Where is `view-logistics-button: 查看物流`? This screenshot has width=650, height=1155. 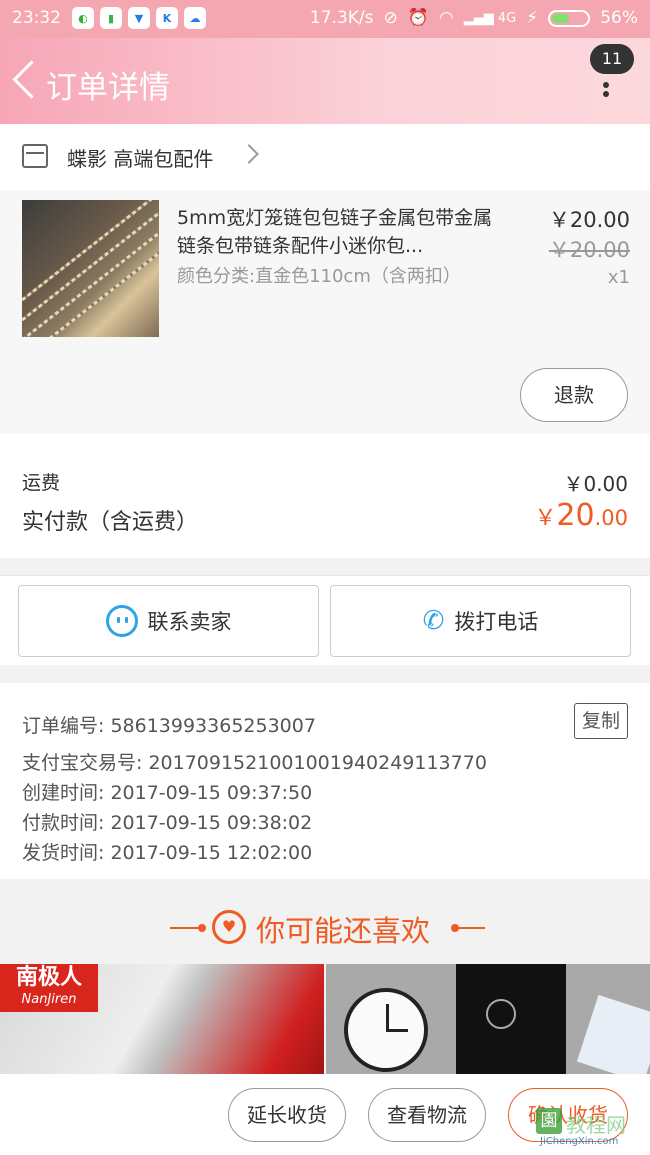
view-logistics-button: 查看物流 is located at coordinates (427, 1115).